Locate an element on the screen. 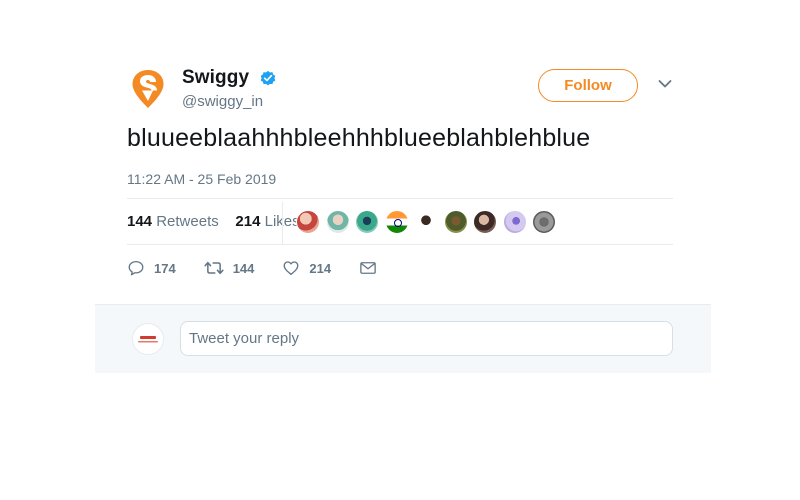 The width and height of the screenshot is (800, 500). tweet-actions: 174 144 214 is located at coordinates (270, 268).